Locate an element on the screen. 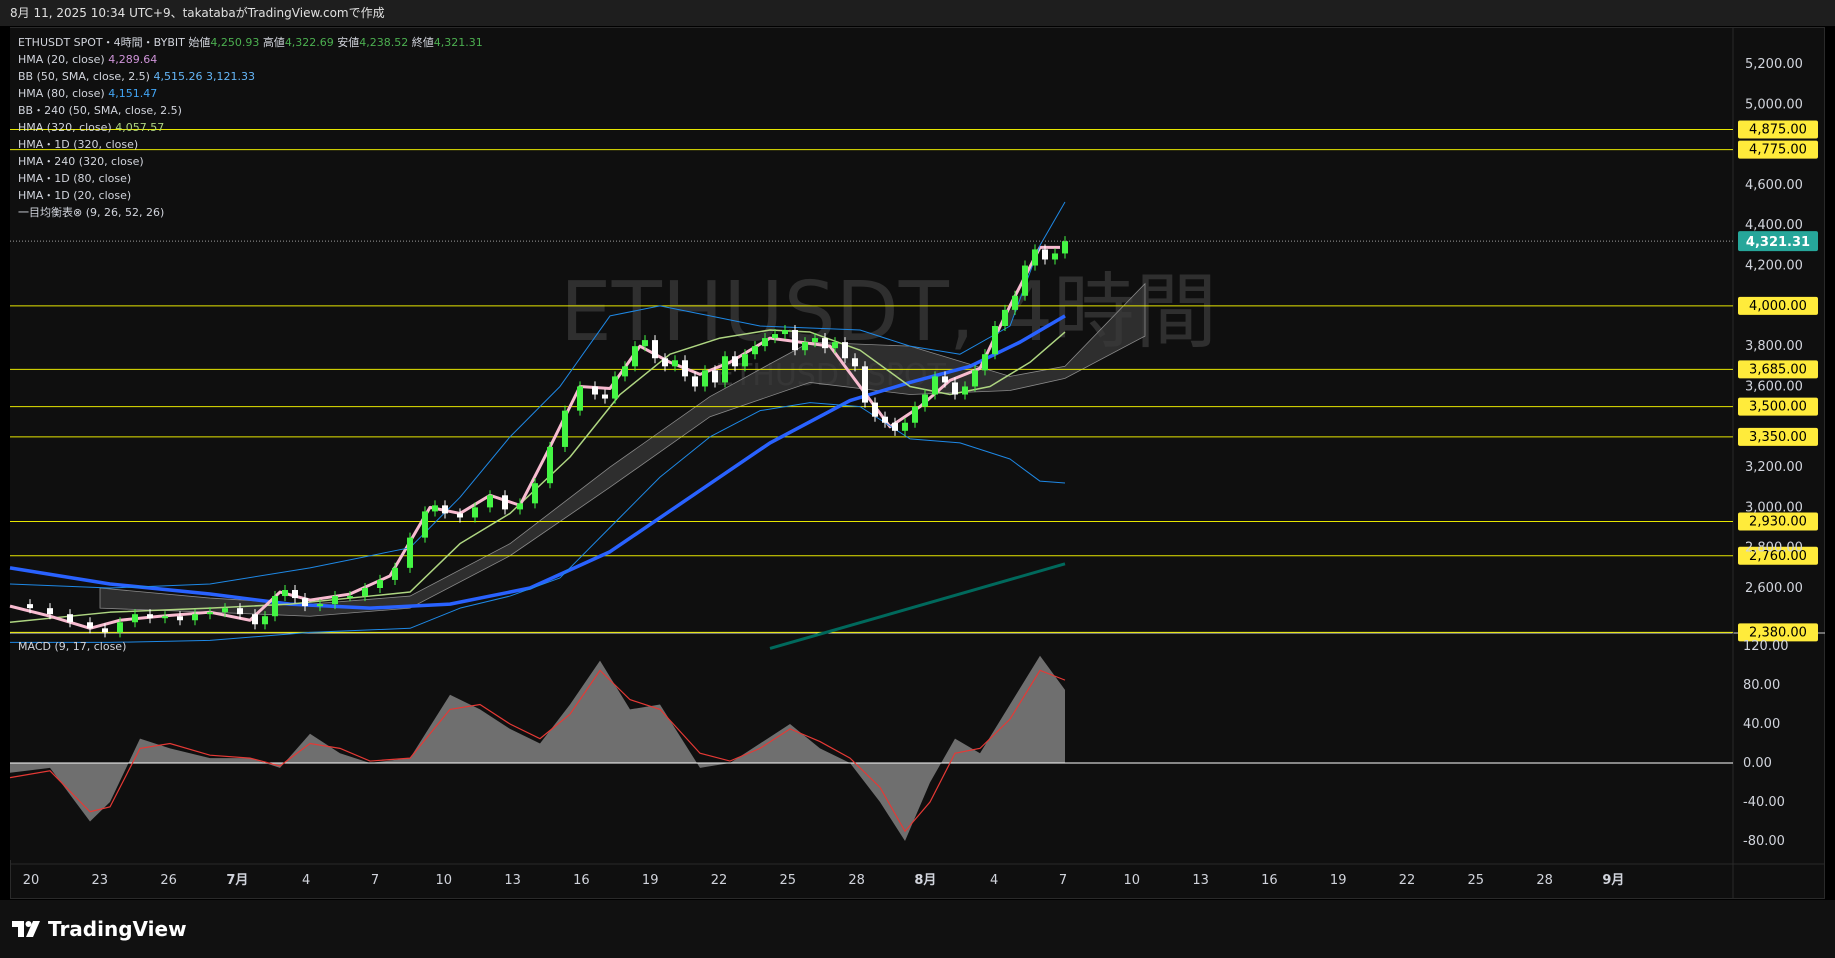 The image size is (1835, 958). macd-legend: MACD (9, 17, close) is located at coordinates (72, 646).